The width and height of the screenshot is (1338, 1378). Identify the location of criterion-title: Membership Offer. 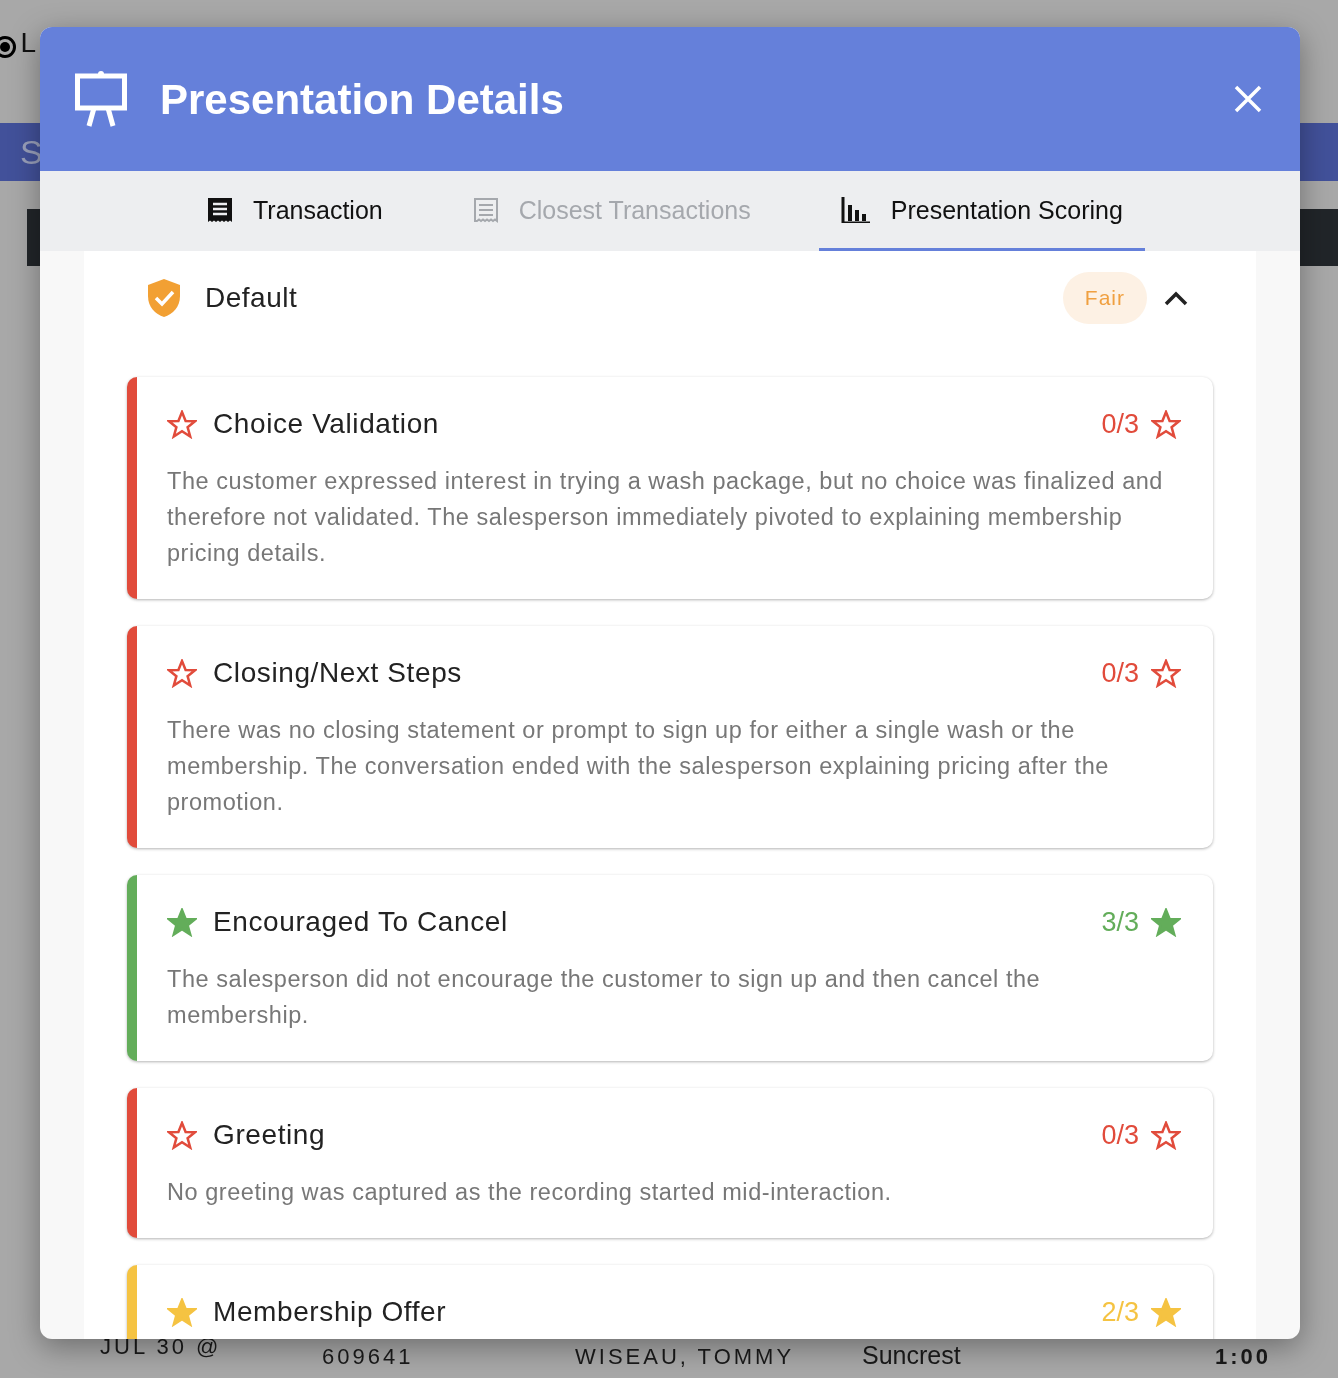
(330, 1312).